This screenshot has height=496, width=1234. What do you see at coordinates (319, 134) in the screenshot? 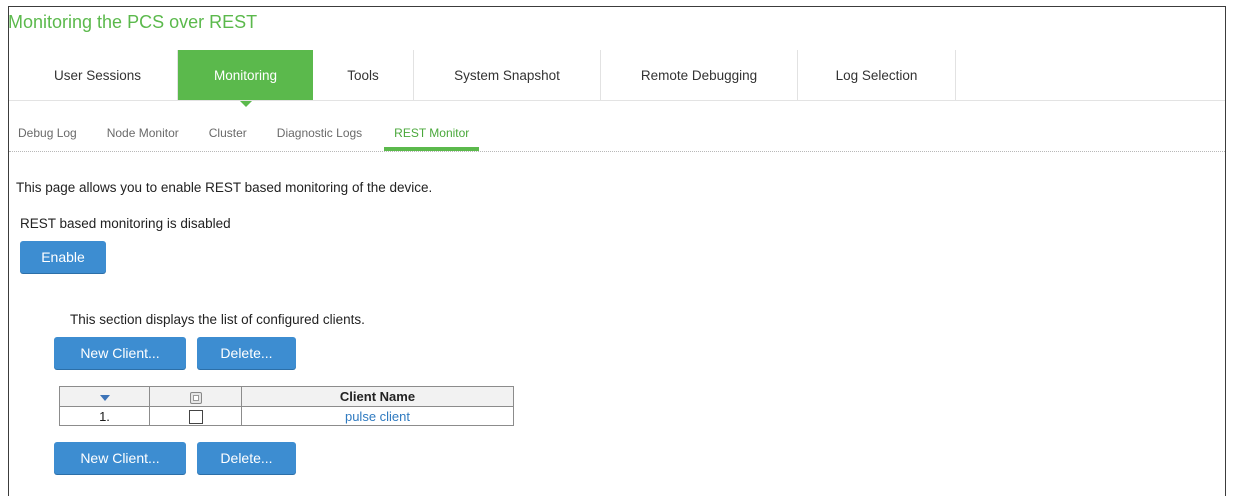
I see `subtab-diagnostic-logs: Diagnostic Logs` at bounding box center [319, 134].